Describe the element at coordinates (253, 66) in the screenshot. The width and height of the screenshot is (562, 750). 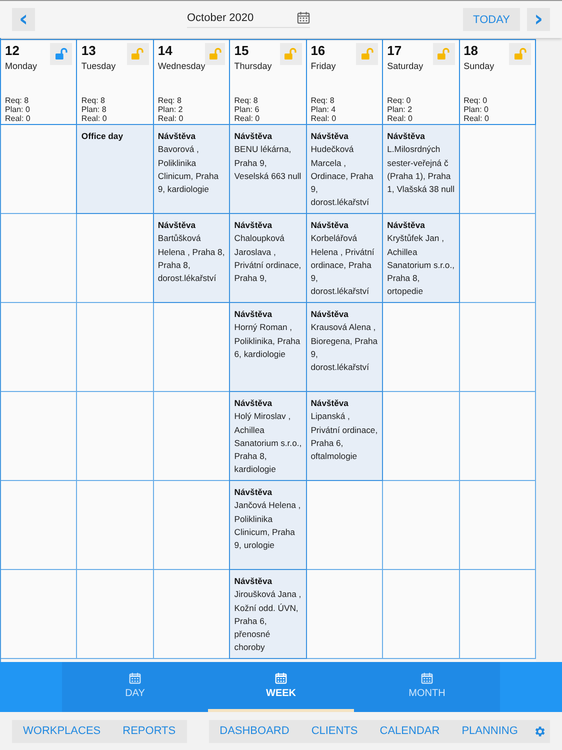
I see `weekday-label: Thursday` at that location.